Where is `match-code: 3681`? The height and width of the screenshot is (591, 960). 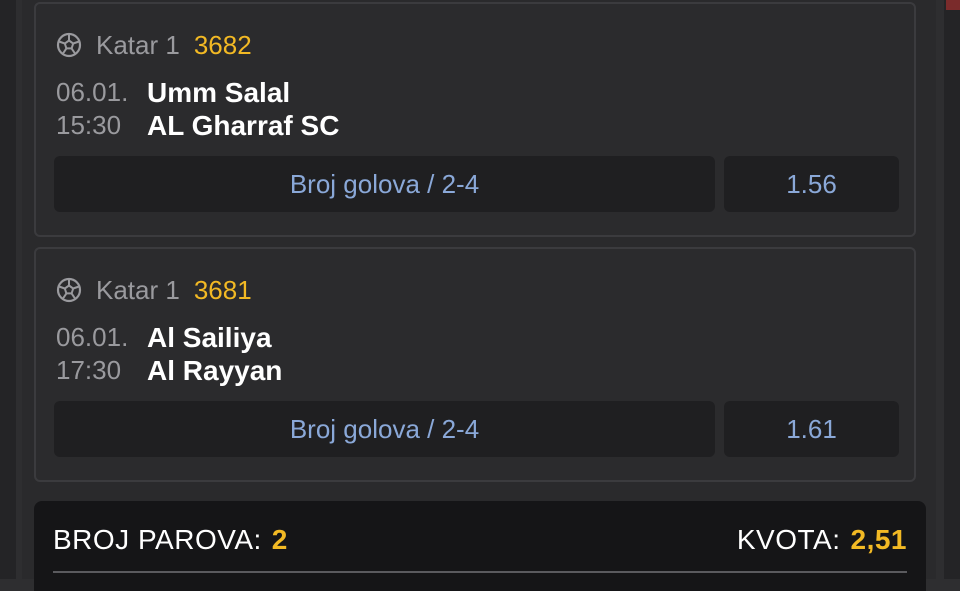 match-code: 3681 is located at coordinates (222, 290).